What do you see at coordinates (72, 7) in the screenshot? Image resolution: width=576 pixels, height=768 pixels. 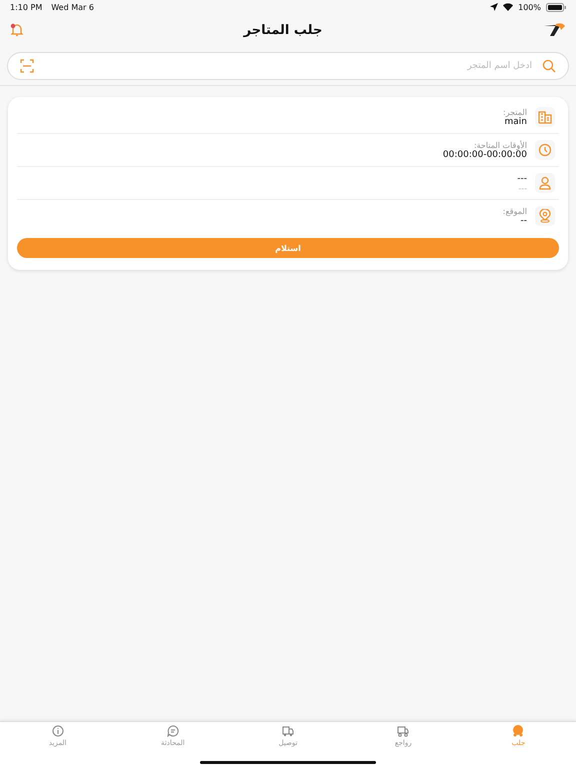 I see `status-date: Wed Mar 6` at bounding box center [72, 7].